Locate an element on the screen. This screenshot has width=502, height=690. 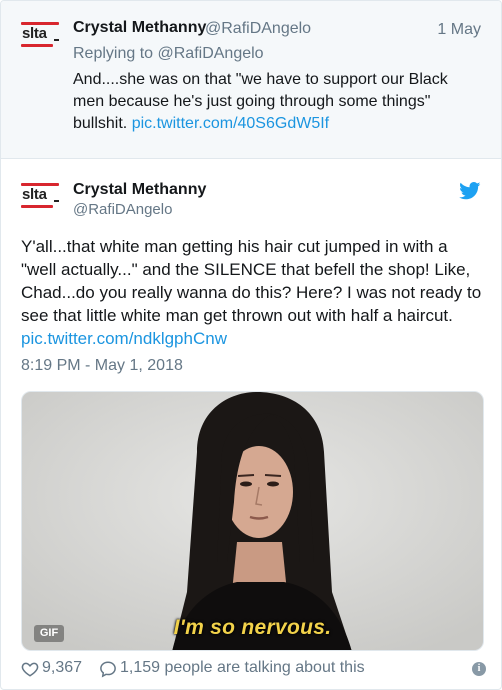
media-link: pic.twitter.com/40S6GdW5If is located at coordinates (230, 123).